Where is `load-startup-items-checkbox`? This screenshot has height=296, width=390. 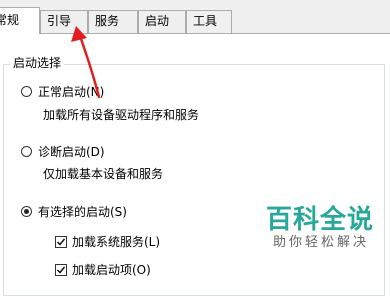
load-startup-items-checkbox is located at coordinates (61, 270).